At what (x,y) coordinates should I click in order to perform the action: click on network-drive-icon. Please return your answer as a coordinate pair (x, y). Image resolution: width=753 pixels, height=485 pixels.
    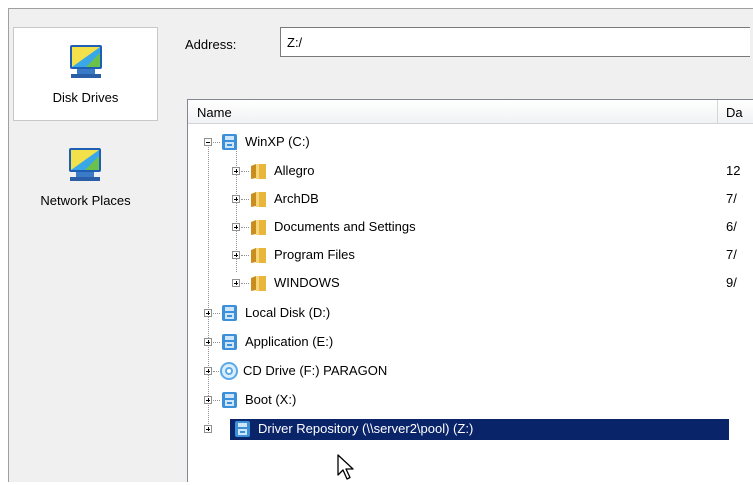
    Looking at the image, I should click on (242, 429).